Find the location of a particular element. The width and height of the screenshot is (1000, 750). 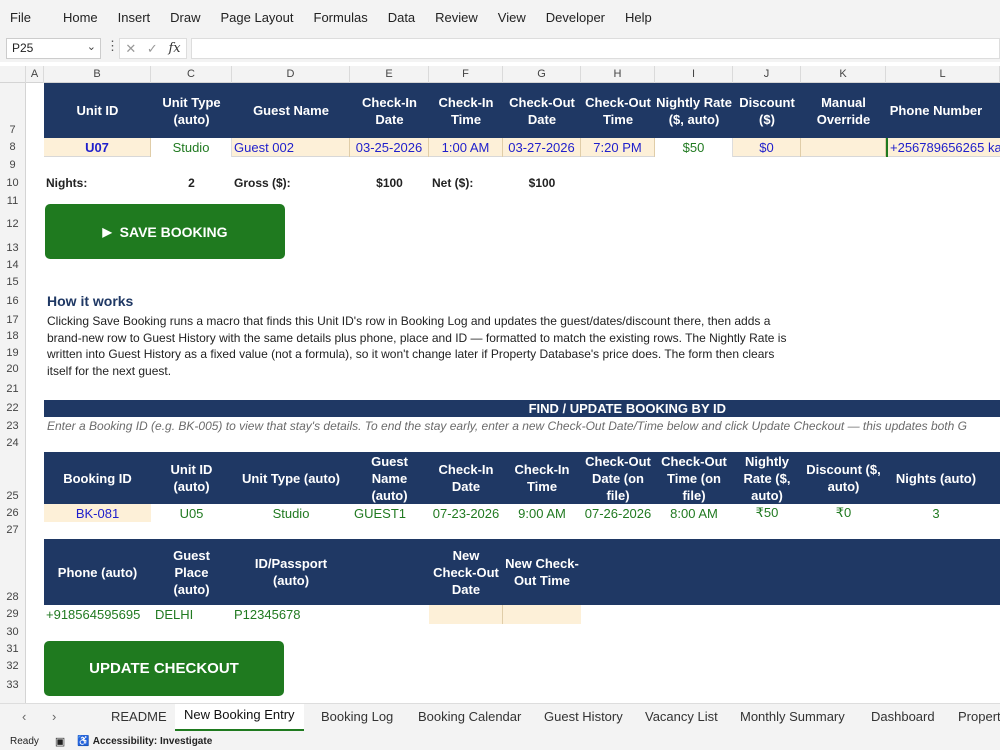

row-31: 31 is located at coordinates (13, 649).